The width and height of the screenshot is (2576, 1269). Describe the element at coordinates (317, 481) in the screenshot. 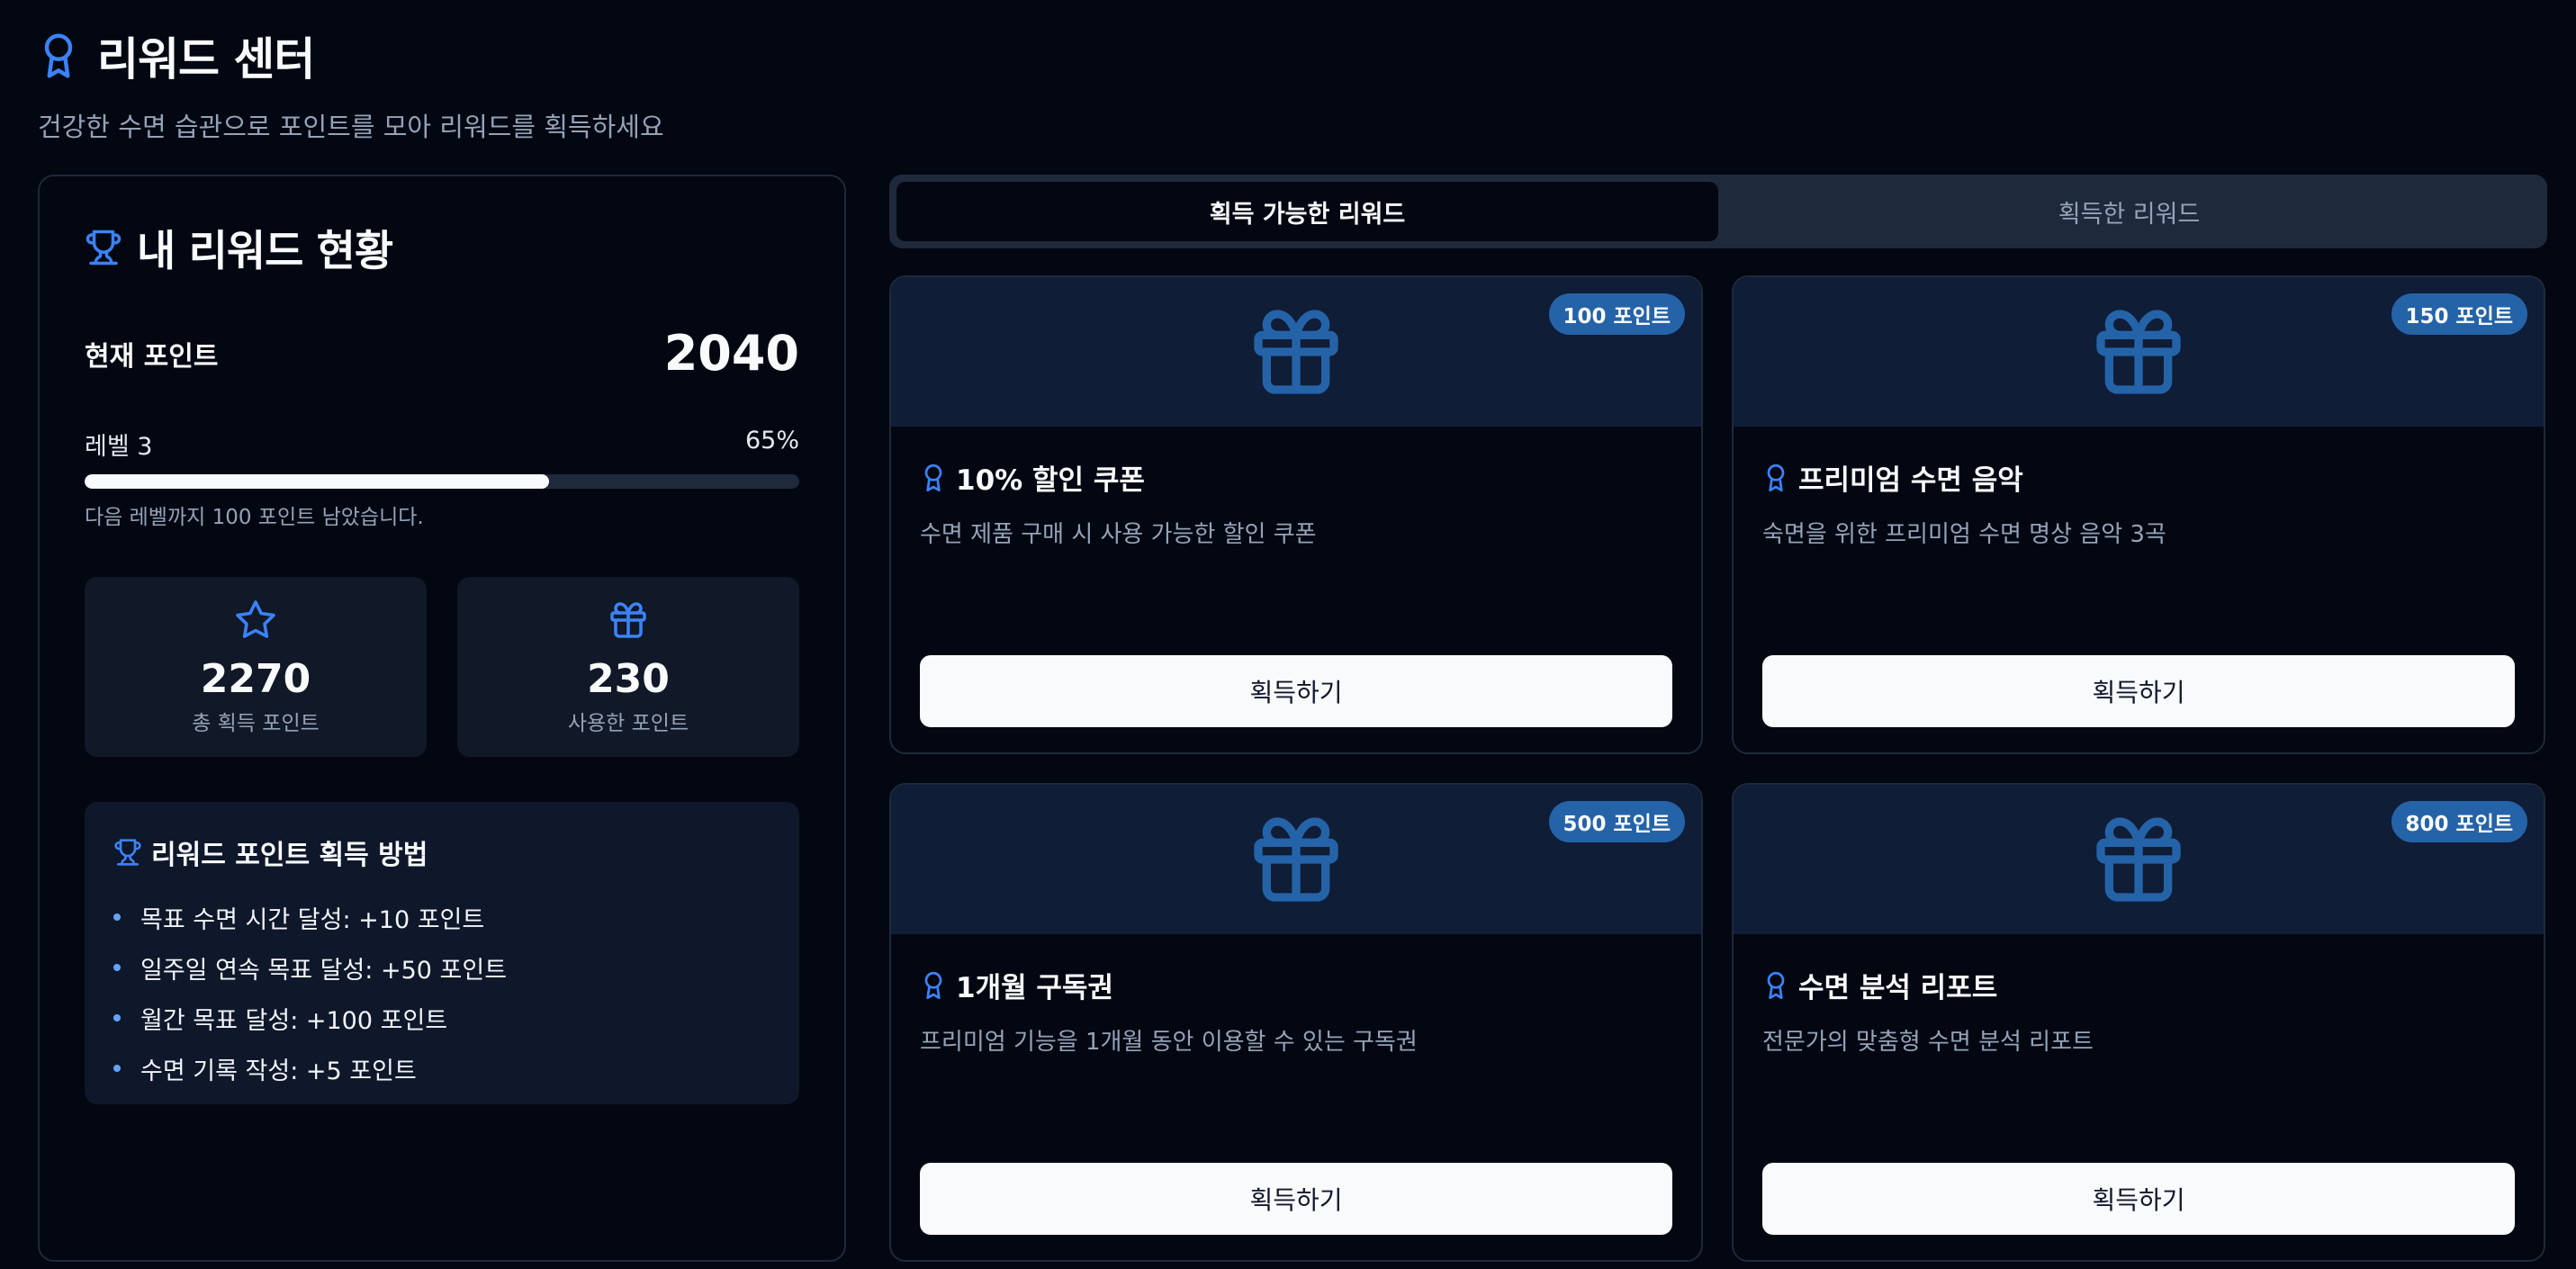

I see `level-progress-fill` at that location.